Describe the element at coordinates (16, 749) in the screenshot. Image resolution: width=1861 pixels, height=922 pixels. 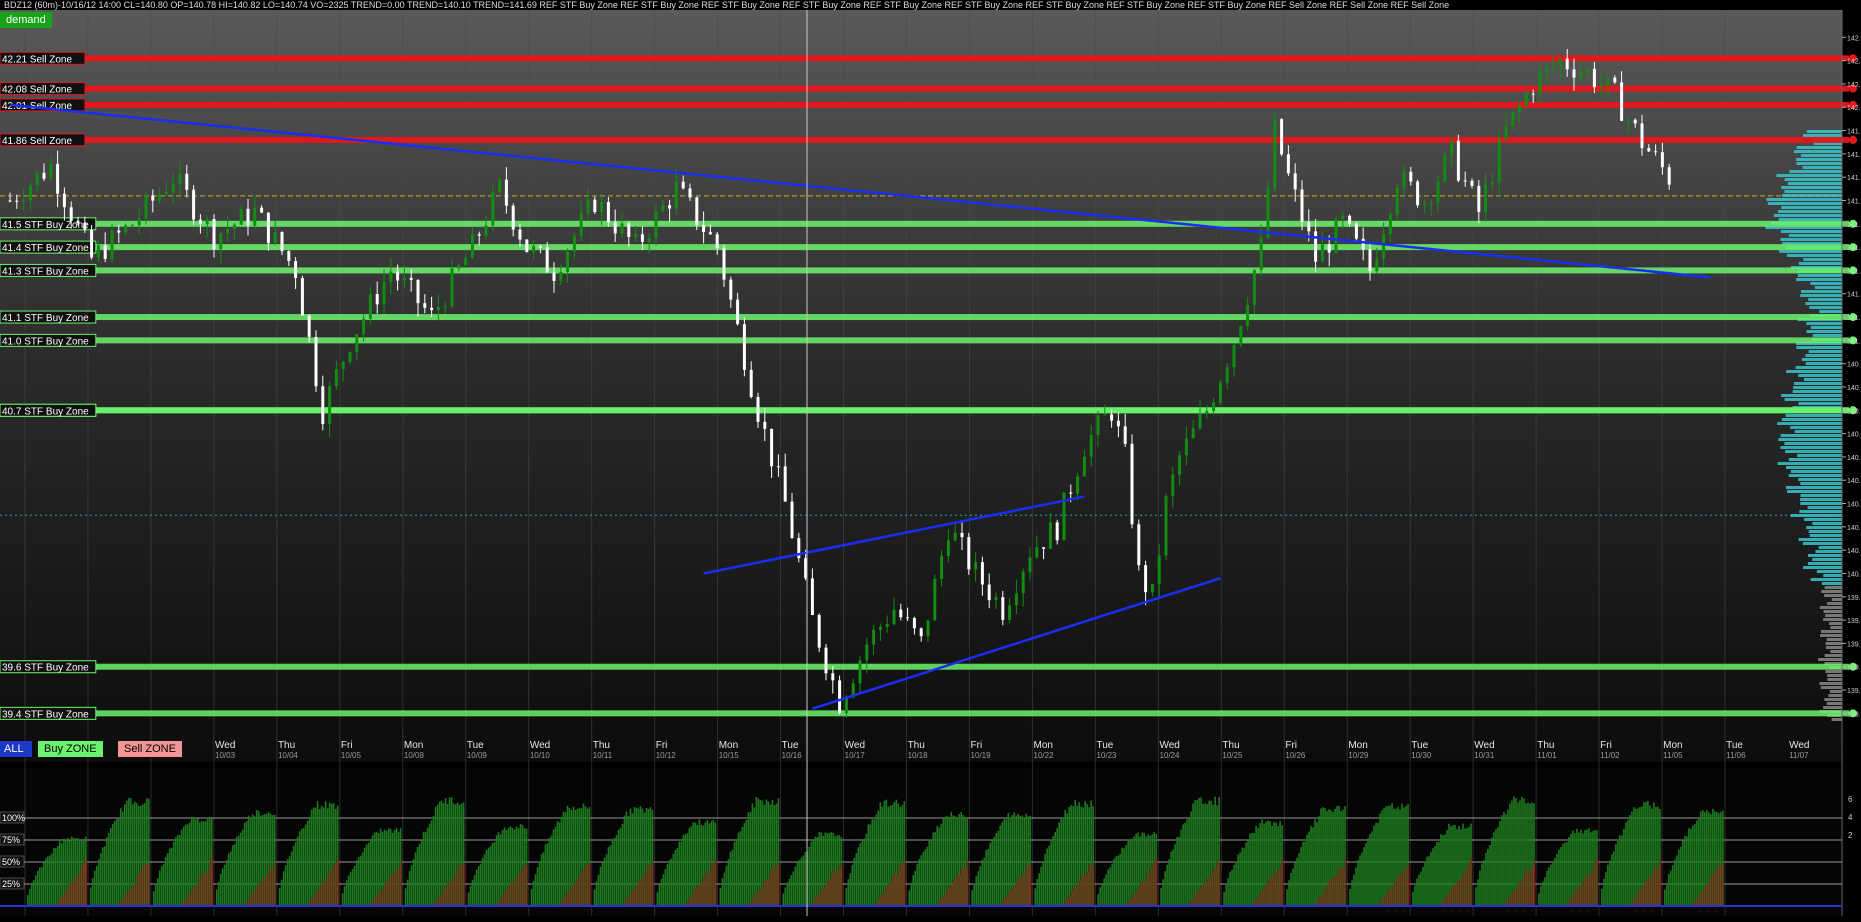
I see `all-button: ALL` at that location.